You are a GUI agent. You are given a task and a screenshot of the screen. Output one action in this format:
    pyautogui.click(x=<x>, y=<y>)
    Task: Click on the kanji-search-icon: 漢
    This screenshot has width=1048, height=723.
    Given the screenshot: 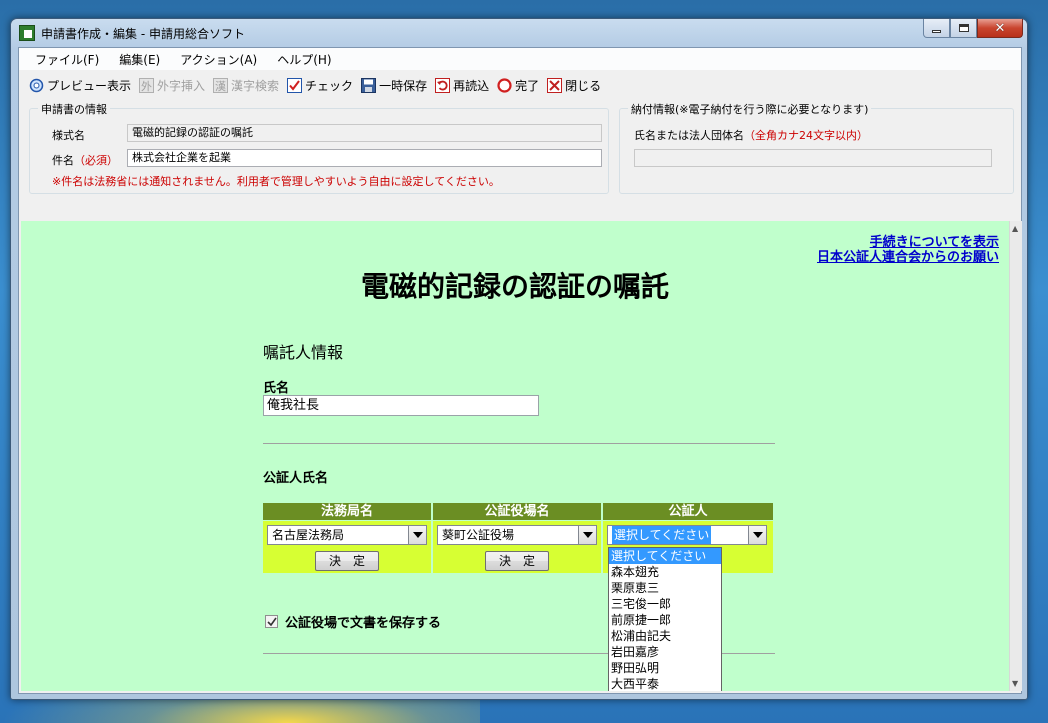 What is the action you would take?
    pyautogui.click(x=221, y=85)
    